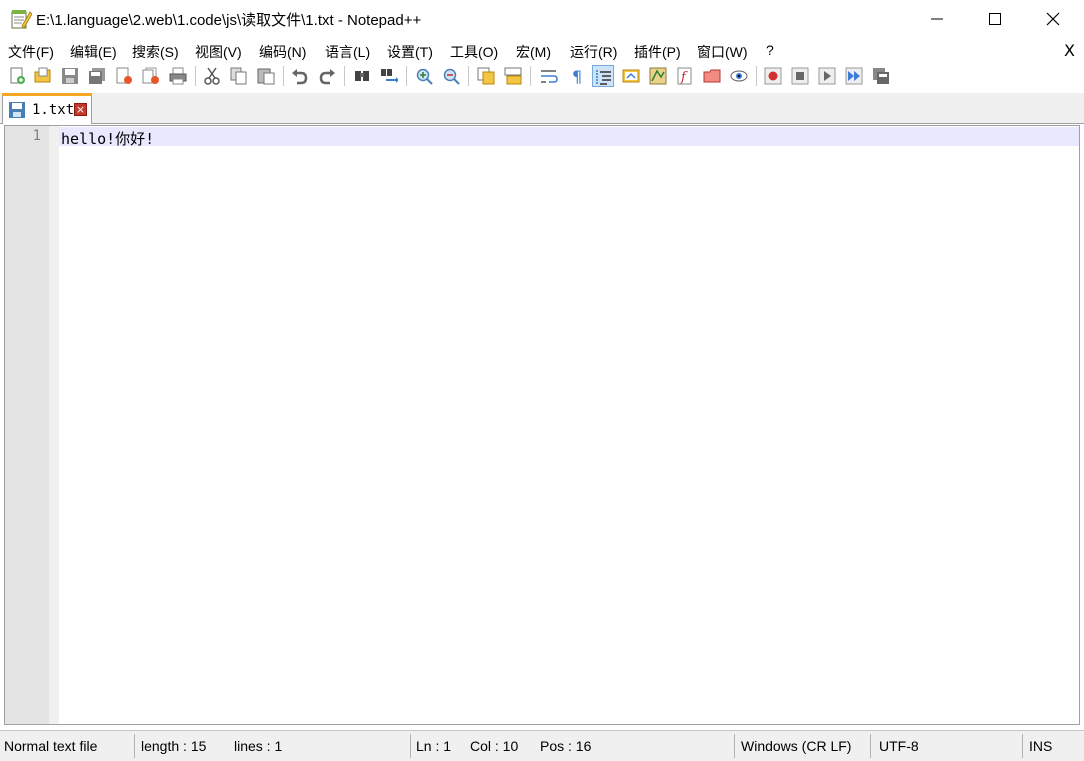 The image size is (1084, 761). I want to click on sync-horizontal-button, so click(513, 76).